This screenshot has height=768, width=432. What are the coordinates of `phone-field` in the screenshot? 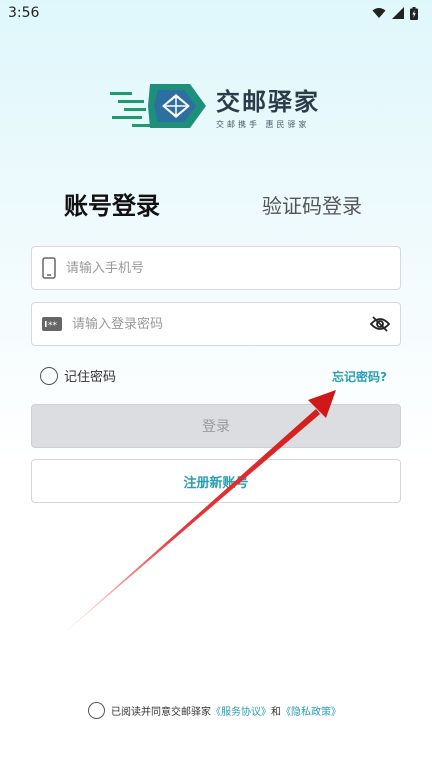 It's located at (216, 268).